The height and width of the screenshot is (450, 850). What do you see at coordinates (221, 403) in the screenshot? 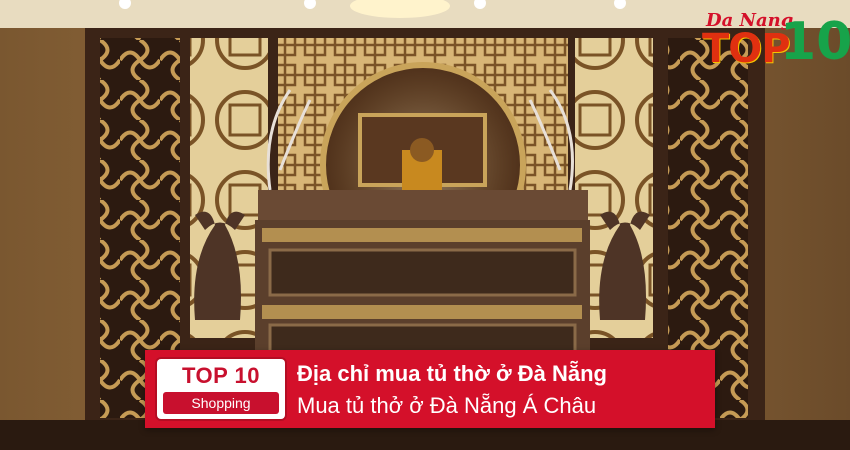
I see `badge-bottom-text: Shopping` at bounding box center [221, 403].